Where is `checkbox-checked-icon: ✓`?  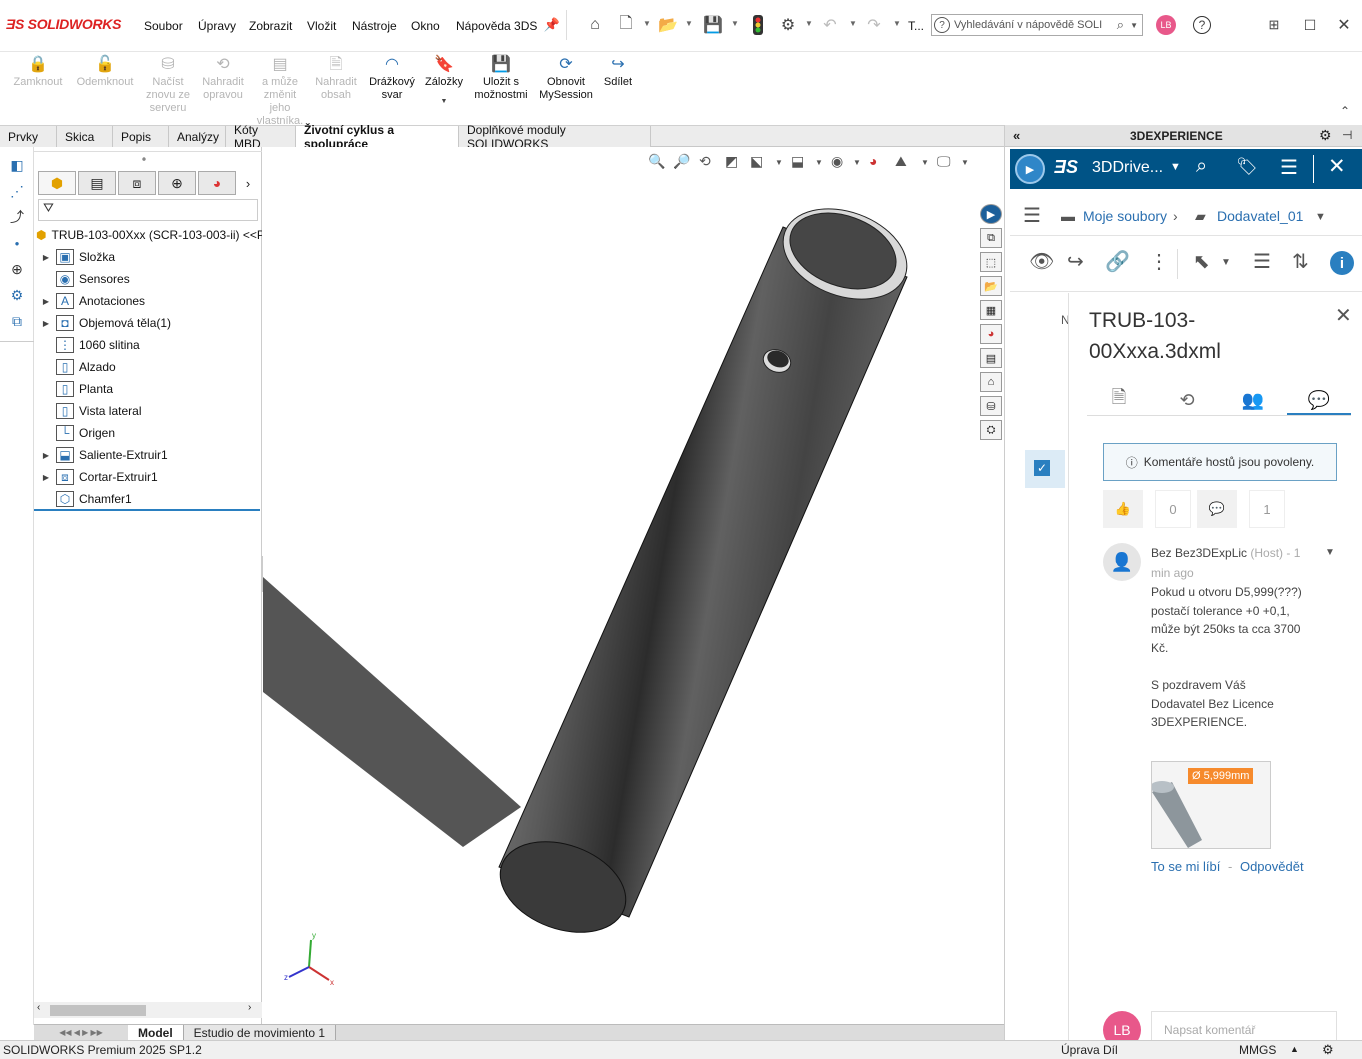
checkbox-checked-icon: ✓ is located at coordinates (1042, 468).